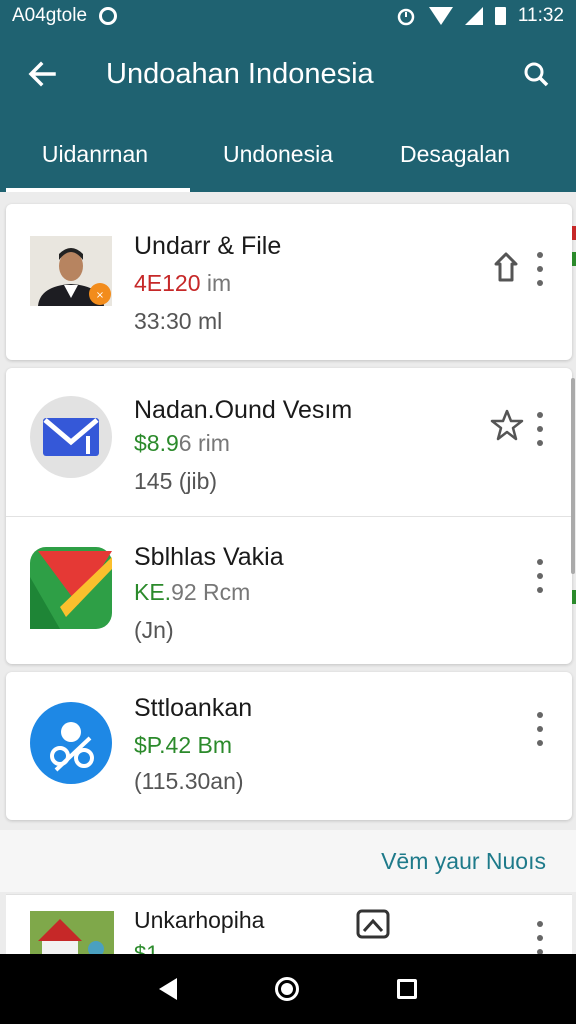 This screenshot has width=576, height=1024. Describe the element at coordinates (440, 16) in the screenshot. I see `wifi-icon` at that location.